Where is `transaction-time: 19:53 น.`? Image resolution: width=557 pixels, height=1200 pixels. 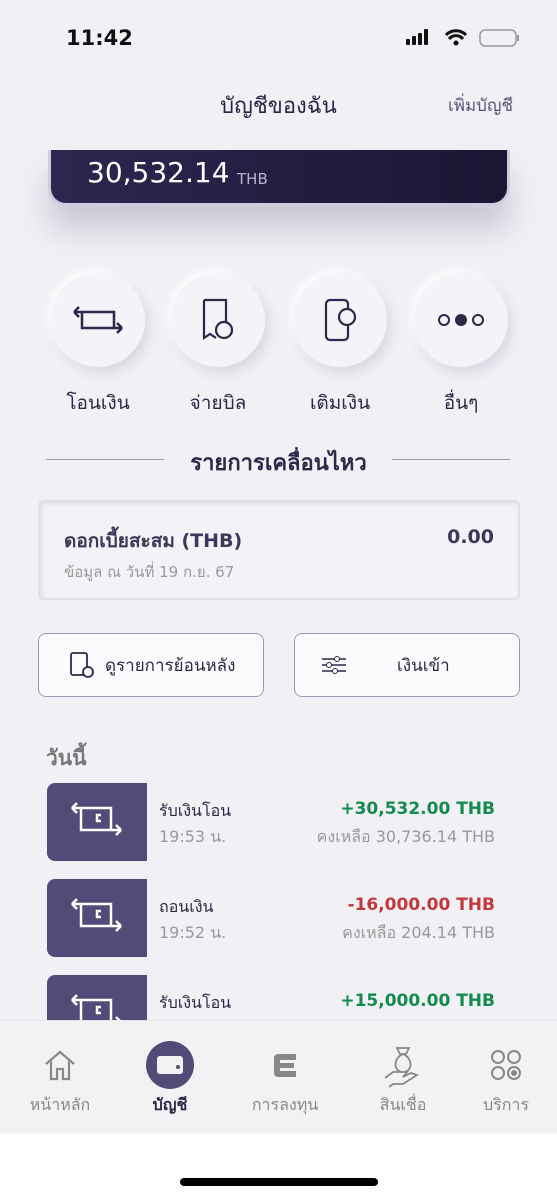 transaction-time: 19:53 น. is located at coordinates (193, 836).